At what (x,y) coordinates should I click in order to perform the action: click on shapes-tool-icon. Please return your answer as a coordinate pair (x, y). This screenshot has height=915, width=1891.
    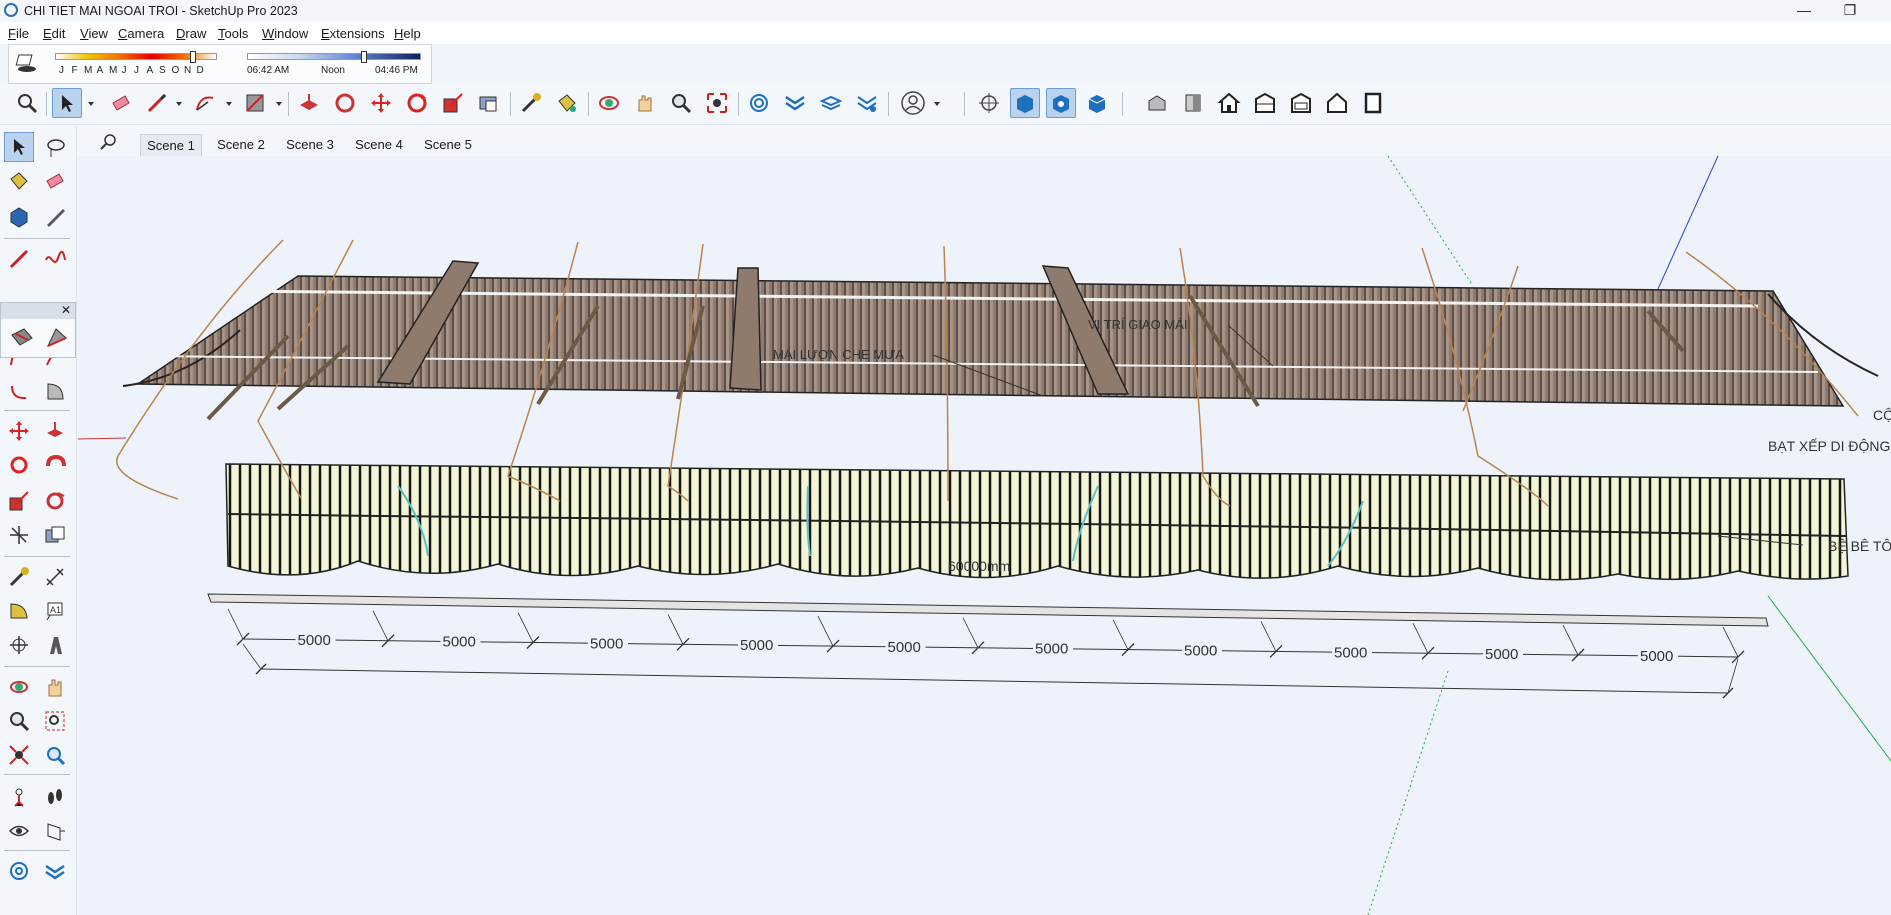
    Looking at the image, I should click on (255, 103).